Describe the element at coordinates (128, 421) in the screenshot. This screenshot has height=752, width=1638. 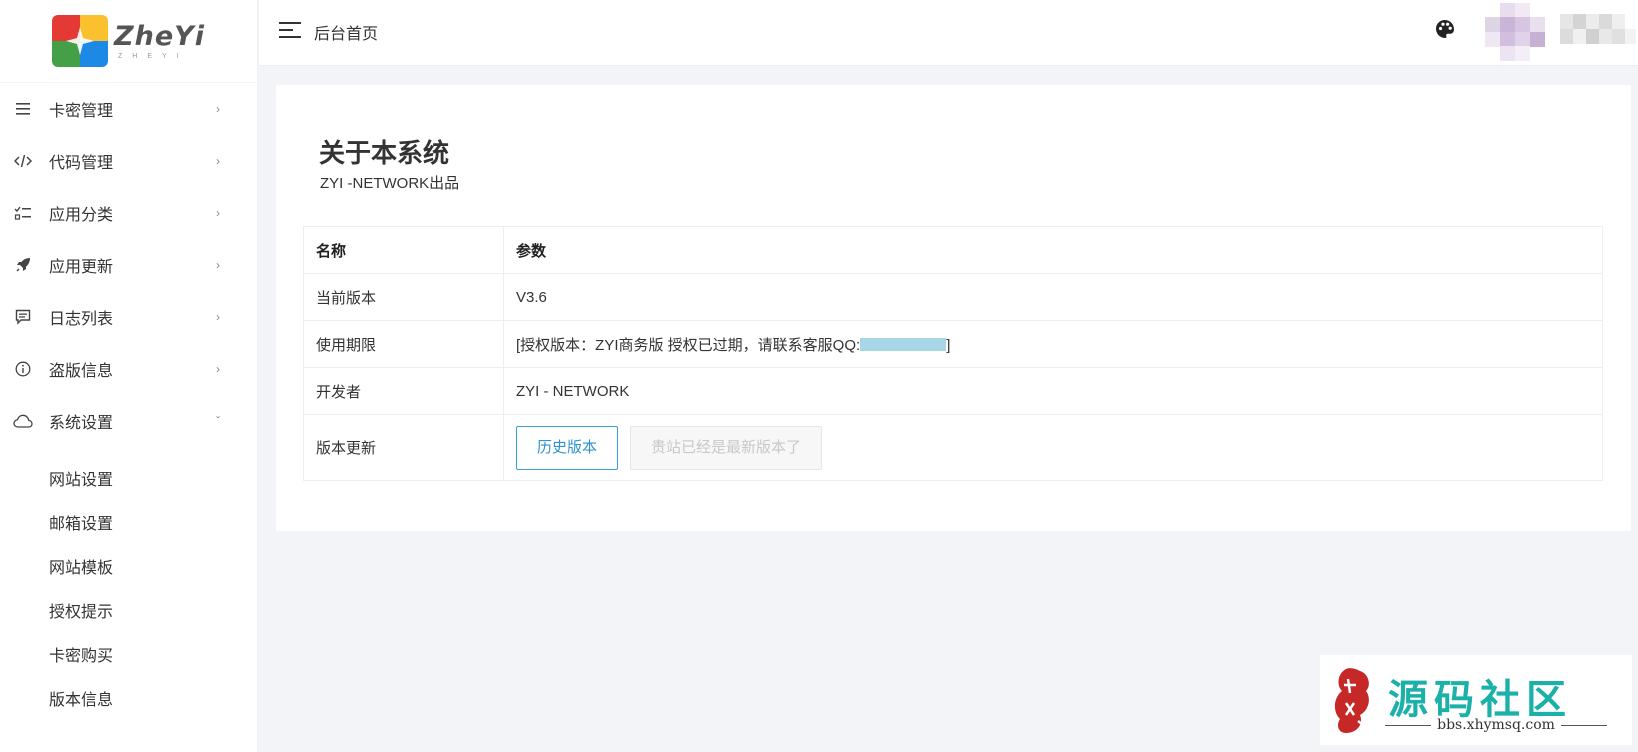
I see `sidebar-item-system-settings: 系统设置 ˇ` at that location.